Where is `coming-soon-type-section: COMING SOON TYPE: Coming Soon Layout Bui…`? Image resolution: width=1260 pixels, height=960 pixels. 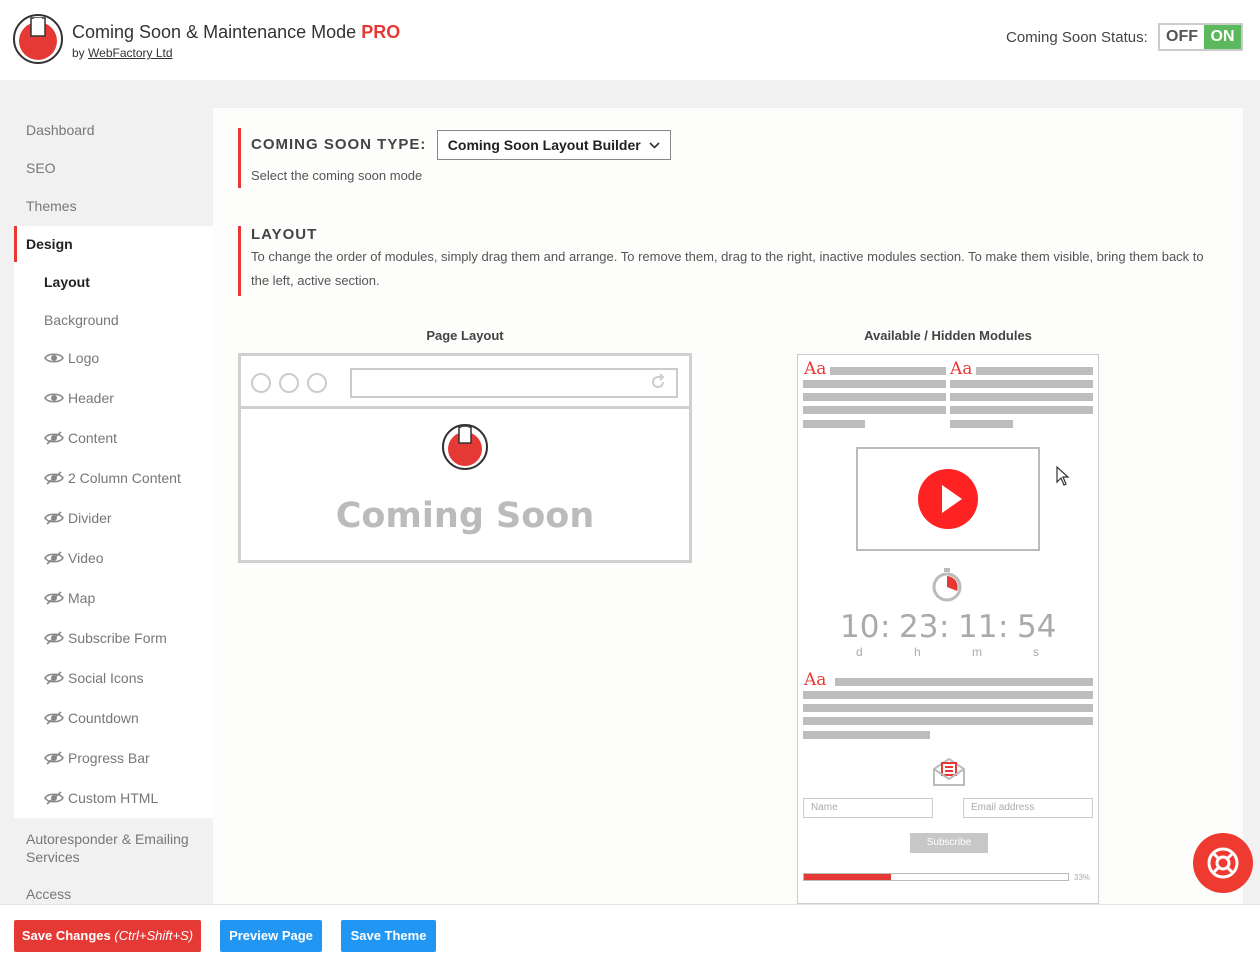
coming-soon-type-section: COMING SOON TYPE: Coming Soon Layout Bui… is located at coordinates (454, 158).